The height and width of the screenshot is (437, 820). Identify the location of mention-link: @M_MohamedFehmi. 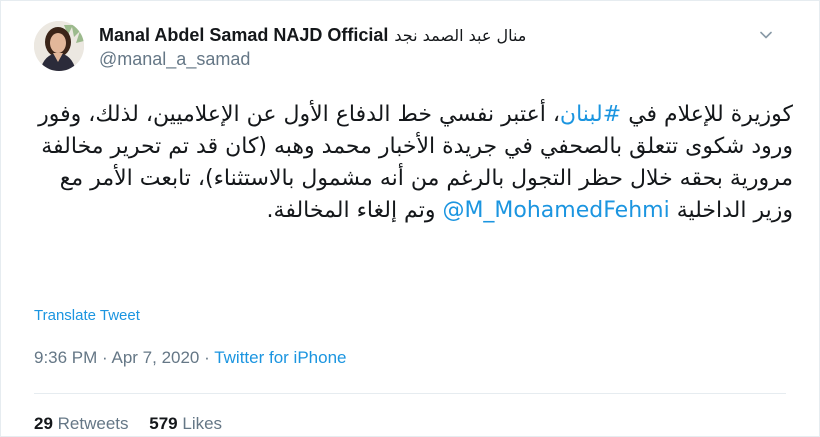
(555, 210).